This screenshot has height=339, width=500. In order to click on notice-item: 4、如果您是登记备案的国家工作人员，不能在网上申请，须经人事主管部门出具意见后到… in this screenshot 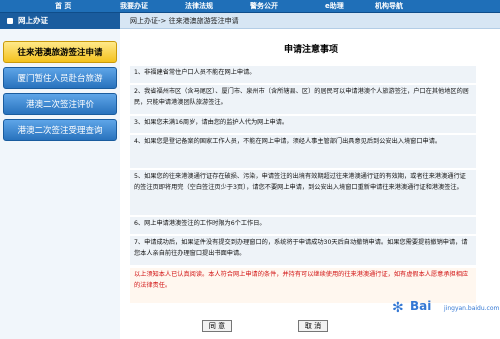, I will do `click(303, 152)`.